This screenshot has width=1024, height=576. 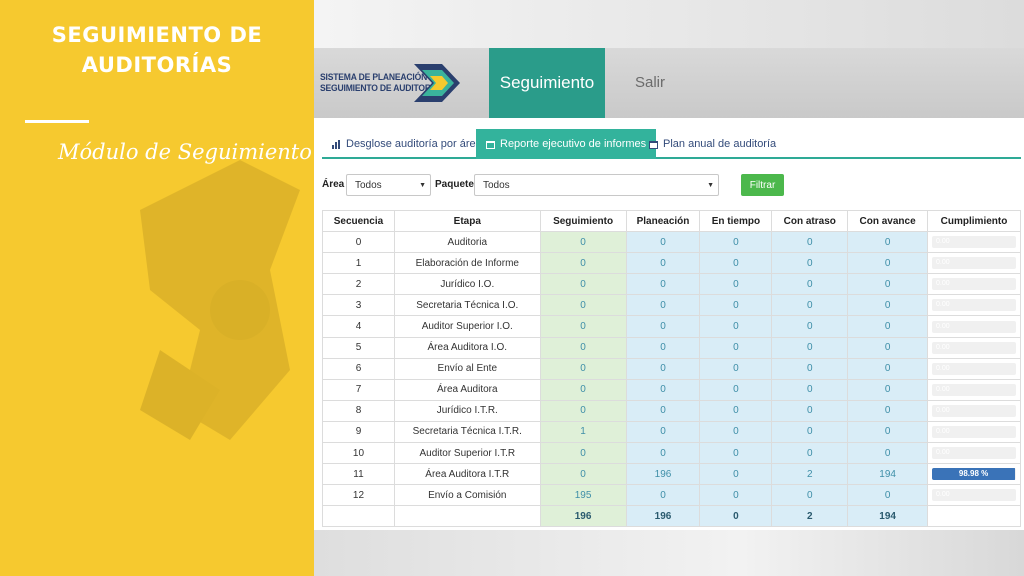 I want to click on col-con-atraso: Con atraso, so click(x=810, y=221).